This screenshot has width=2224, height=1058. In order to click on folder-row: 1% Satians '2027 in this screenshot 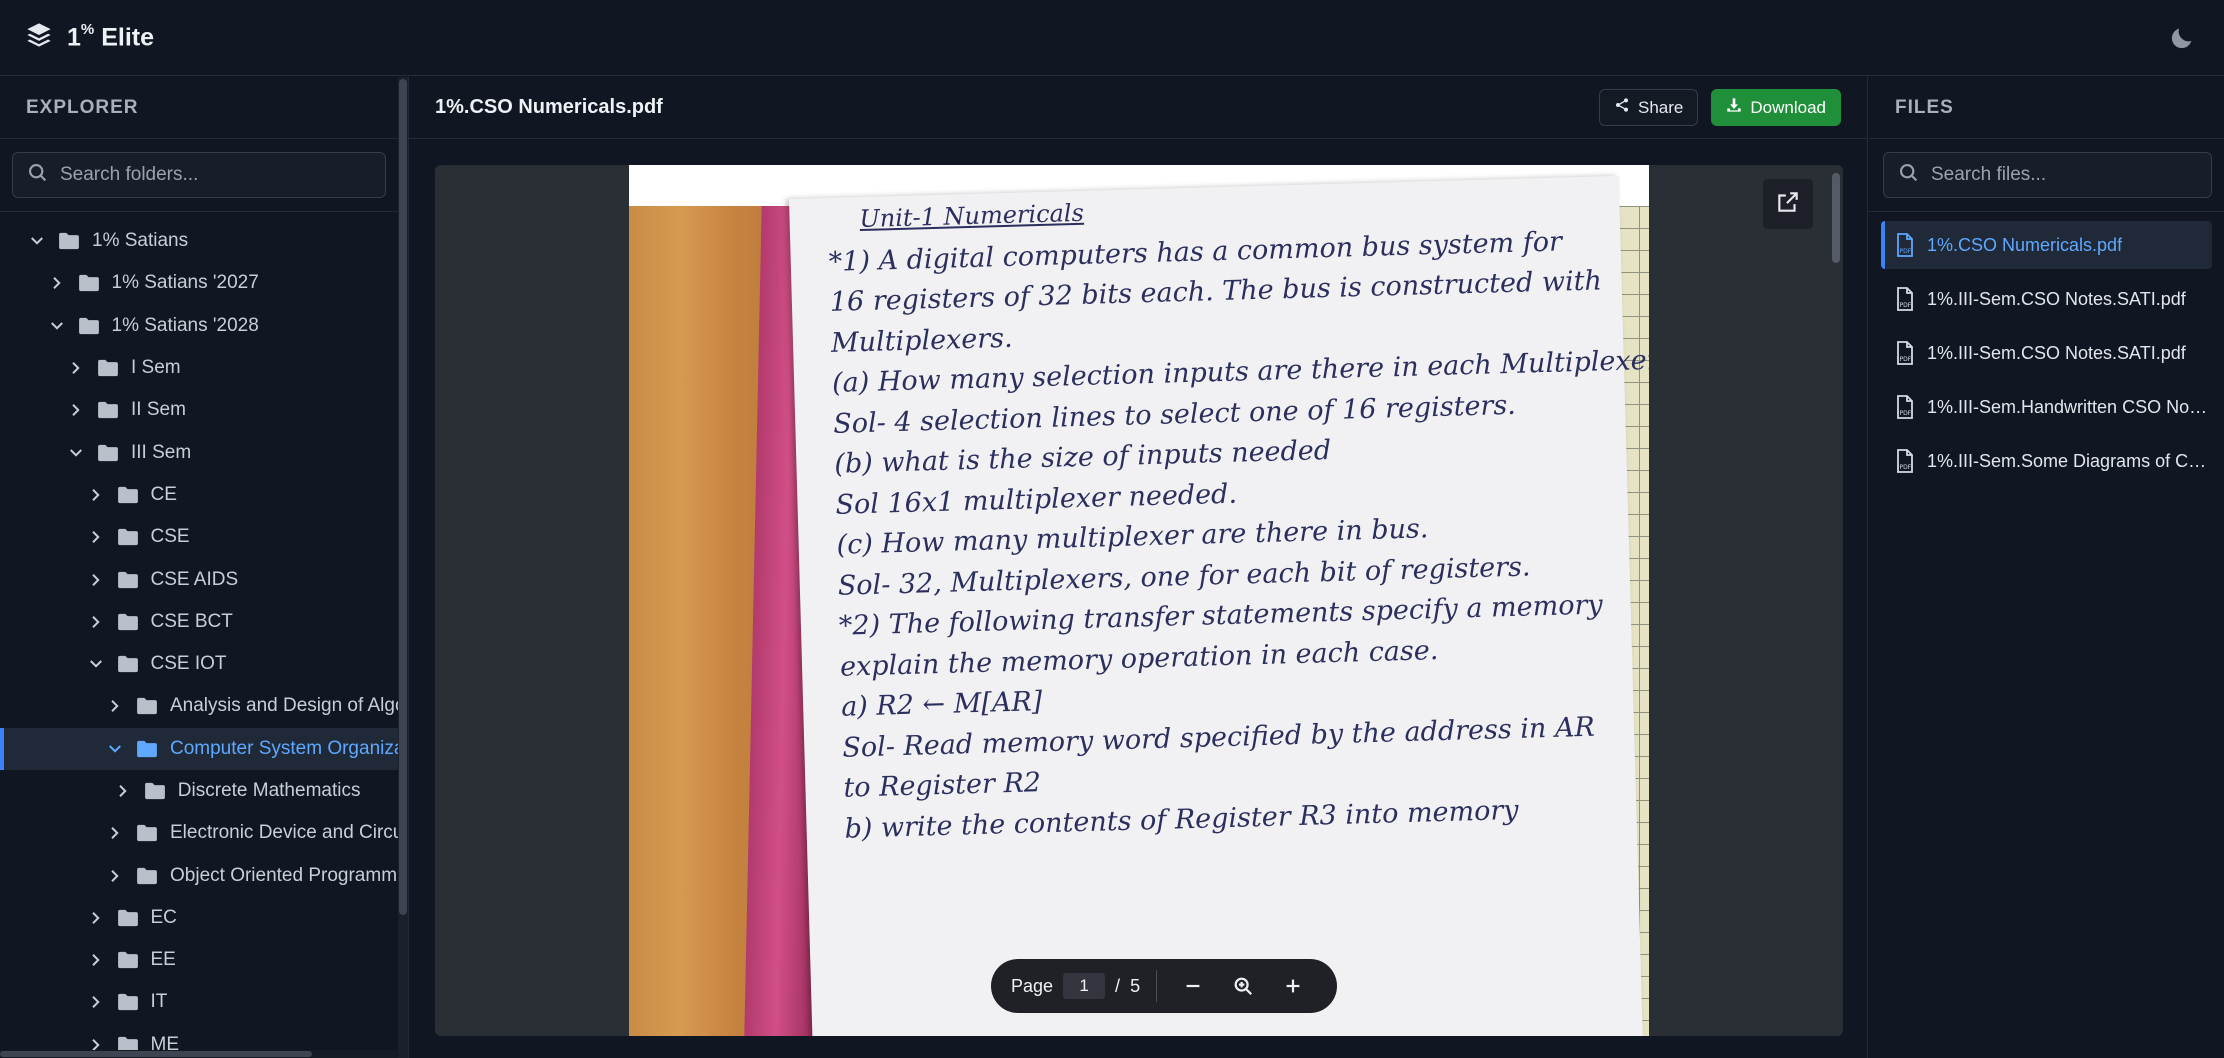, I will do `click(199, 283)`.